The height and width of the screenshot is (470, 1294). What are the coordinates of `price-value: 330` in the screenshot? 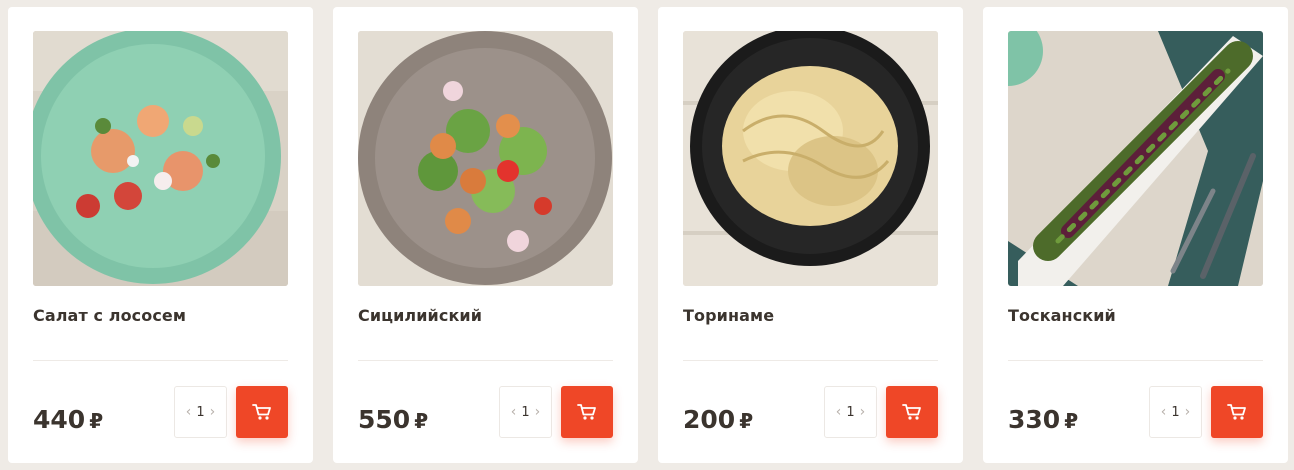 It's located at (1034, 419).